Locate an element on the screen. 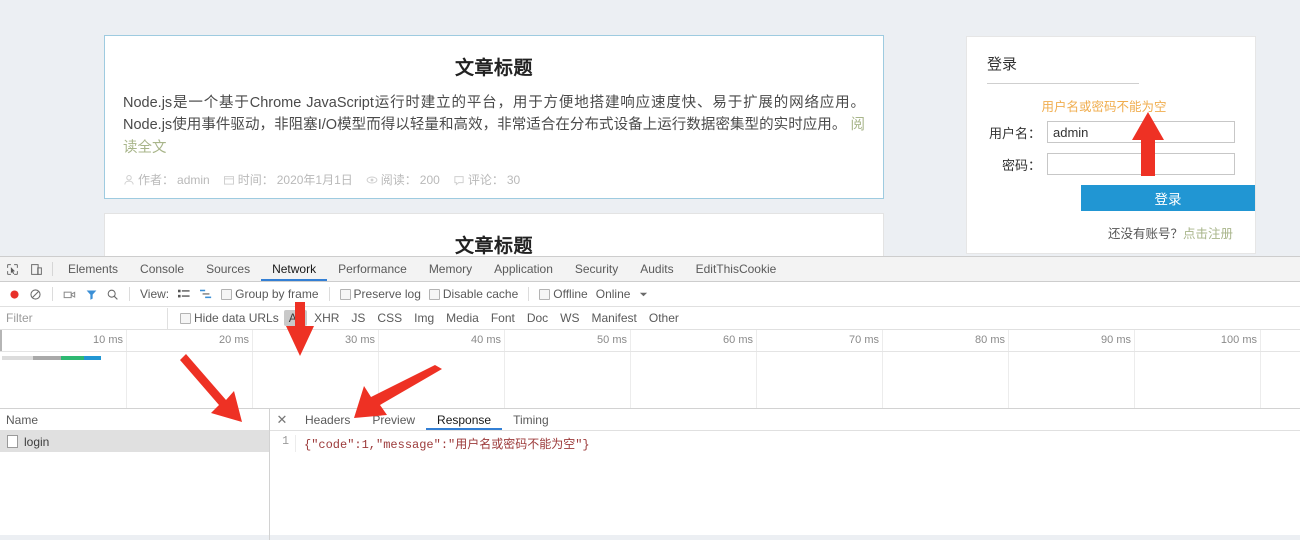 The image size is (1300, 540). login-footer: 还没有账号？点击注册 is located at coordinates (1111, 232).